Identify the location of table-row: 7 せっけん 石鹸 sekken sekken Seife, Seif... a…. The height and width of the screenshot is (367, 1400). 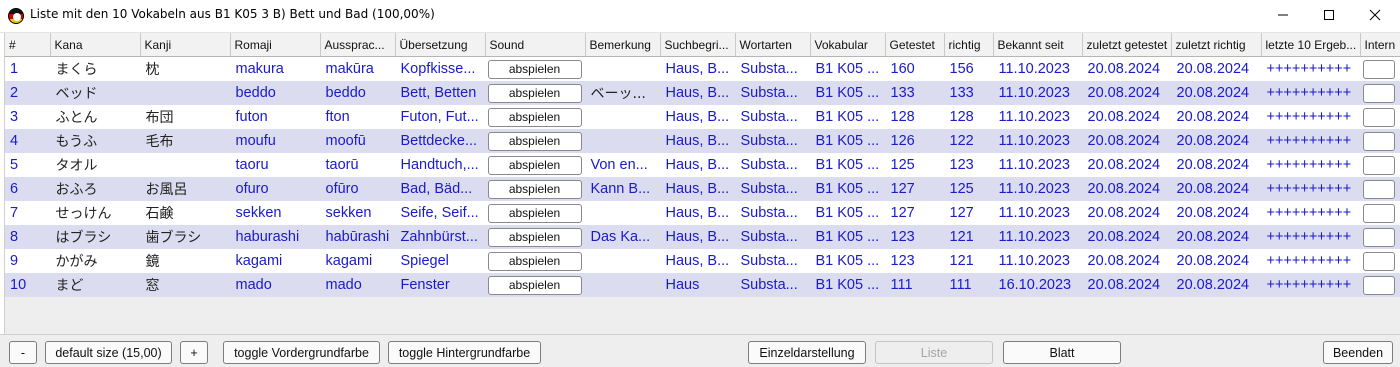
(702, 213).